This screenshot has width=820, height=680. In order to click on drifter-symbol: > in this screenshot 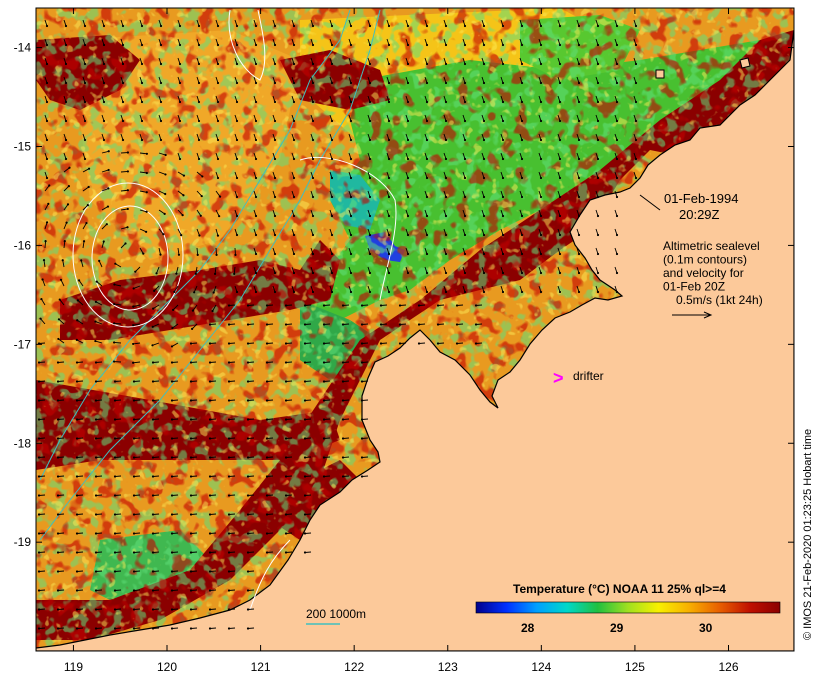, I will do `click(558, 378)`.